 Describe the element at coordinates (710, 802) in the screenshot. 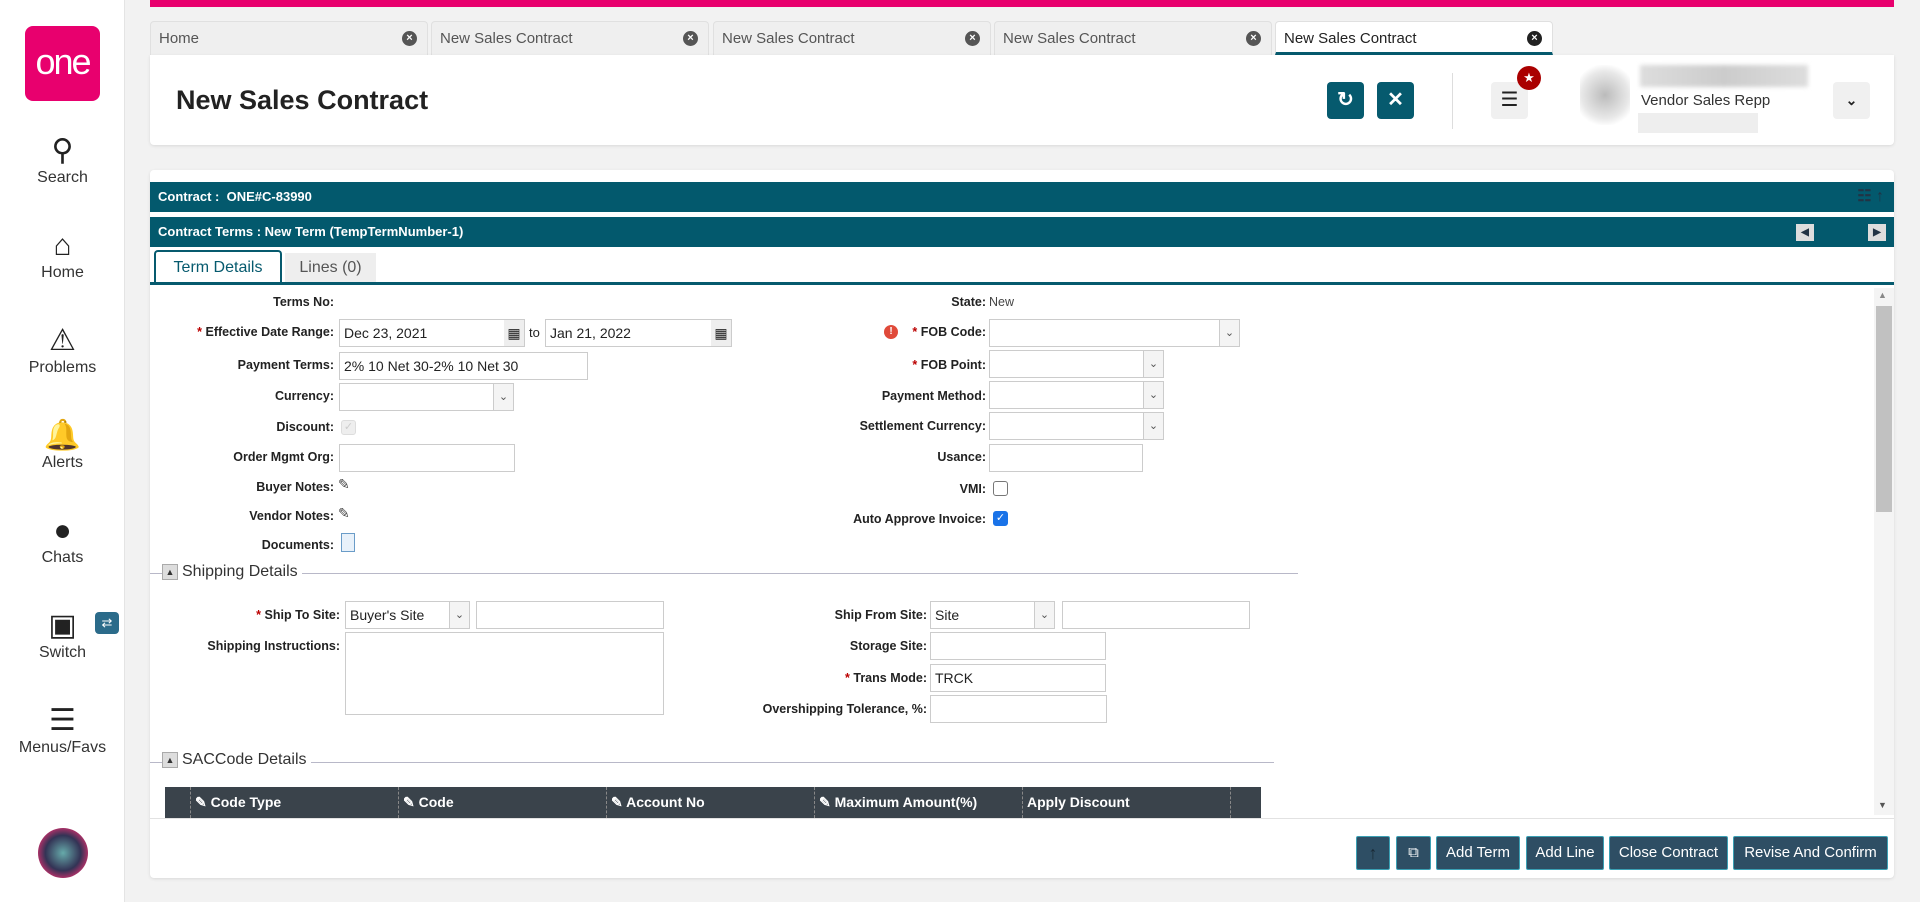

I see `column-header-account-no: ✎ Account No` at that location.